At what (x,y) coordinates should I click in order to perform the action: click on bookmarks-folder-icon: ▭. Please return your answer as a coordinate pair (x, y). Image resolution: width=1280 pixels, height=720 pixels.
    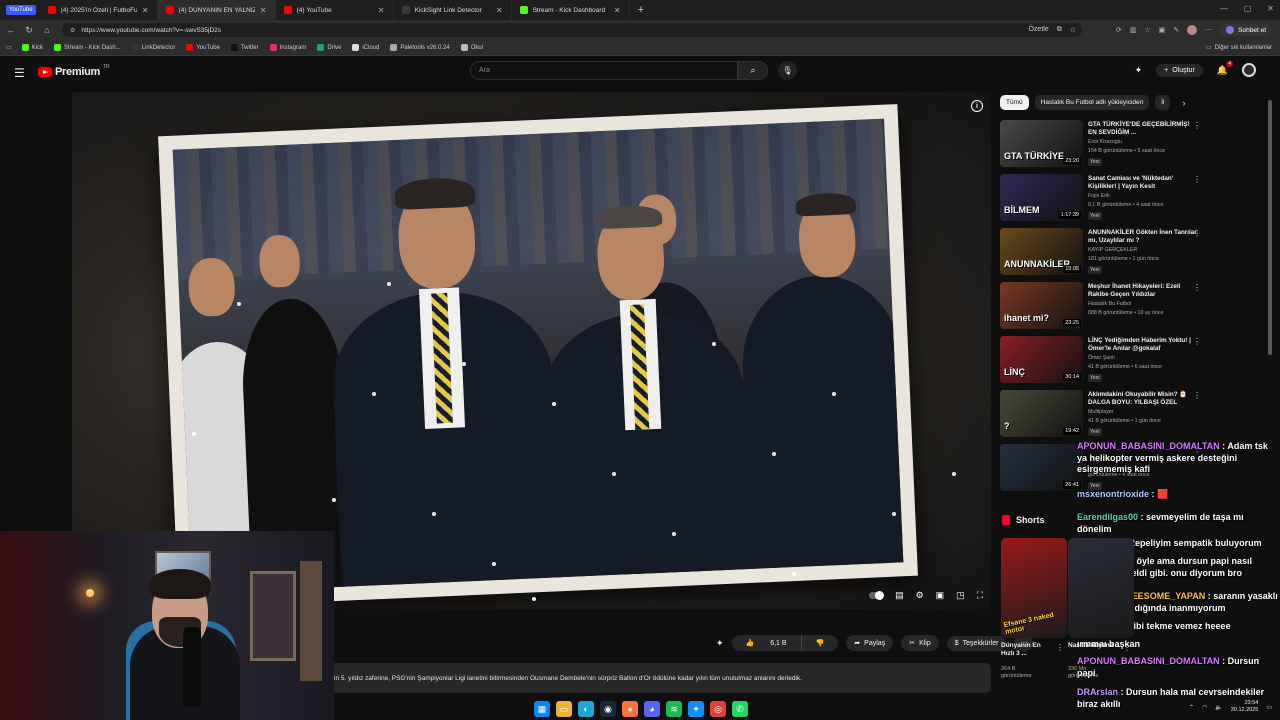
    Looking at the image, I should click on (9, 47).